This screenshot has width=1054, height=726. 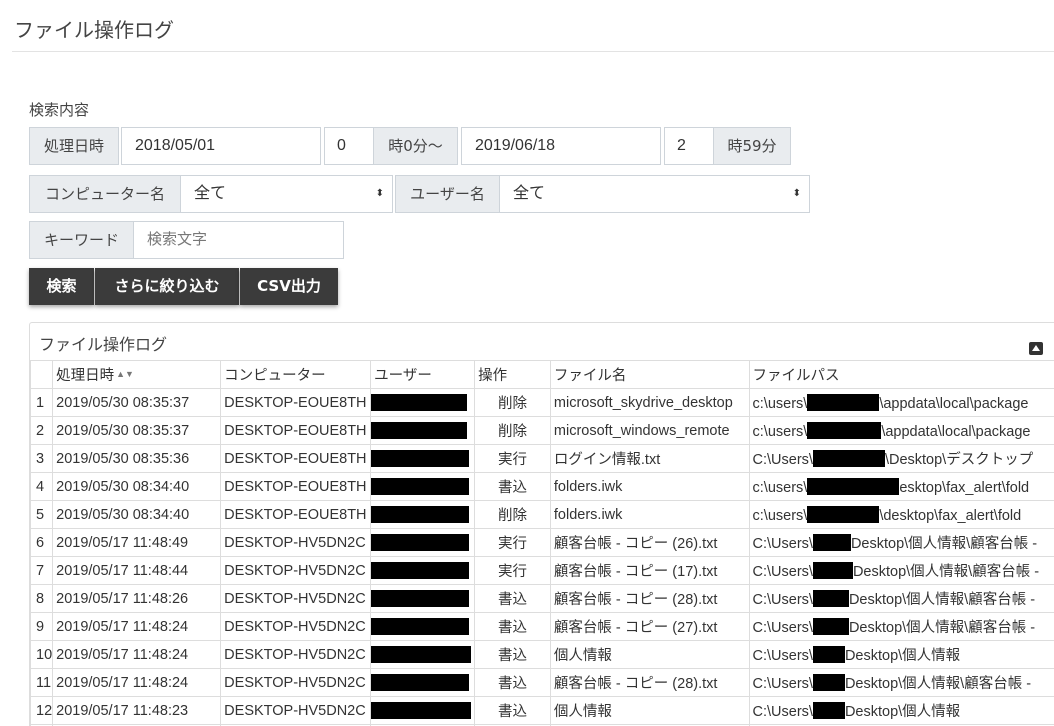 What do you see at coordinates (296, 374) in the screenshot?
I see `col-header-computer: コンピューター` at bounding box center [296, 374].